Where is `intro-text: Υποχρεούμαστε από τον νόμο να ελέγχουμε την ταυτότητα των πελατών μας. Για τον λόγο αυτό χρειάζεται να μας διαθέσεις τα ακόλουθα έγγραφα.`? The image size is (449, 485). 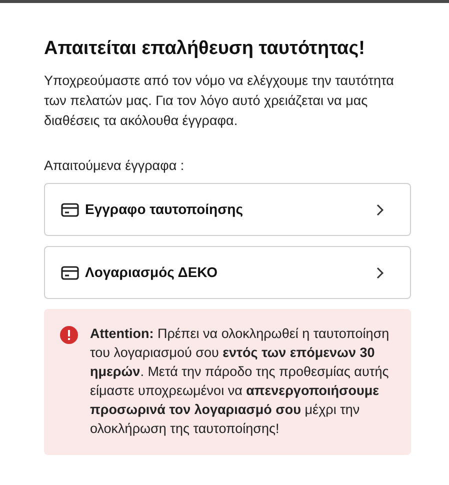
intro-text: Υποχρεούμαστε από τον νόμο να ελέγχουμε την ταυτότητα των πελατών μας. Για τον λόγο αυτό χρειάζεται να μας διαθέσεις τα ακόλουθα έγγραφα. is located at coordinates (219, 101).